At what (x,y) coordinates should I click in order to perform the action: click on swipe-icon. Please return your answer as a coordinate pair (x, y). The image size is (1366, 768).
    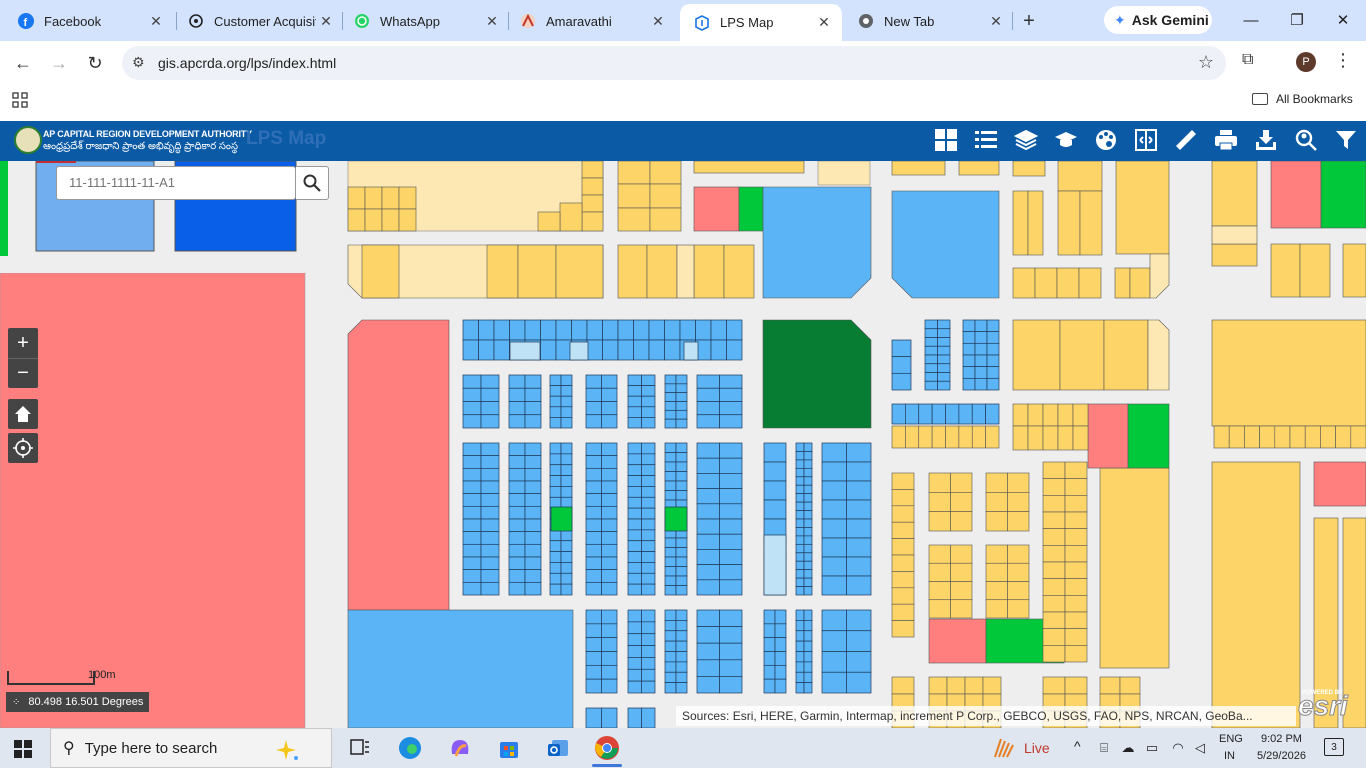
    Looking at the image, I should click on (1146, 140).